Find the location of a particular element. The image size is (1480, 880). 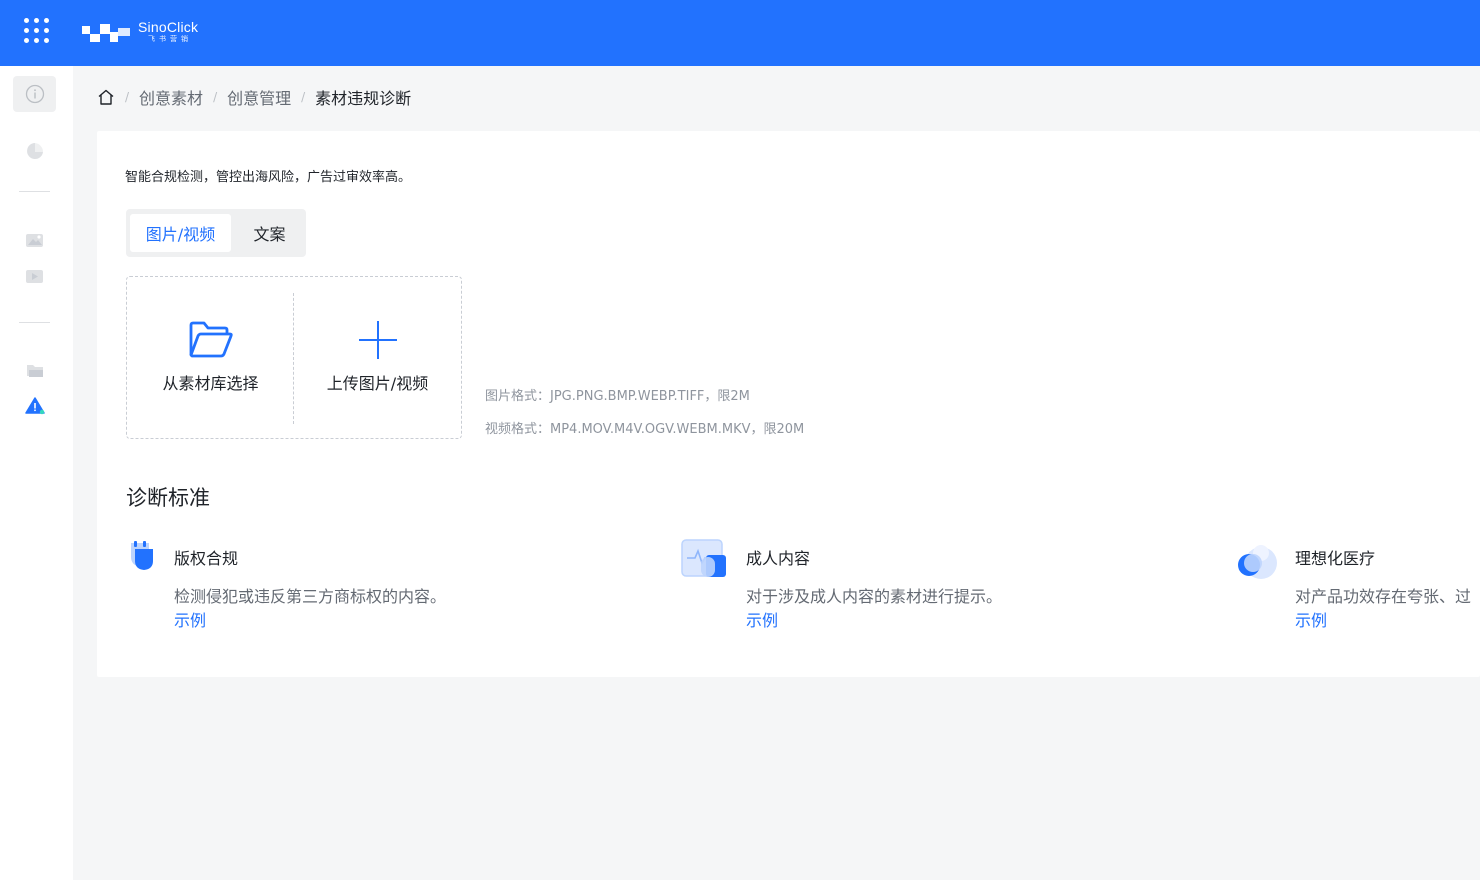

sidebar-item-images is located at coordinates (34, 240).